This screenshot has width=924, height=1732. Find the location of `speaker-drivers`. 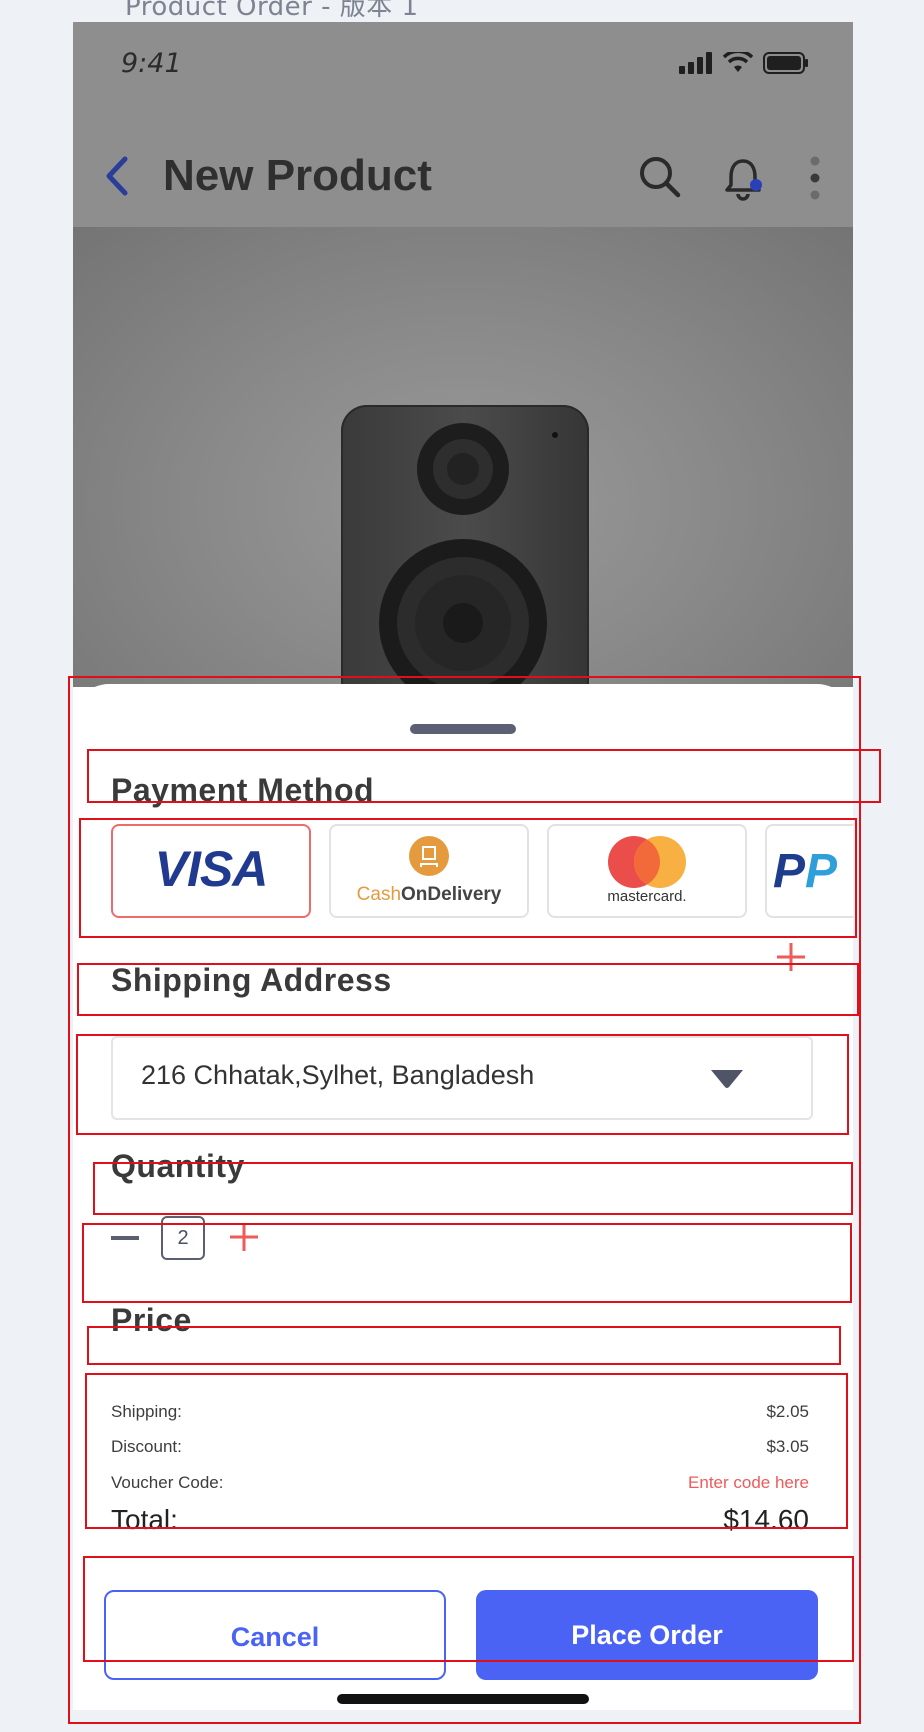

speaker-drivers is located at coordinates (468, 565).